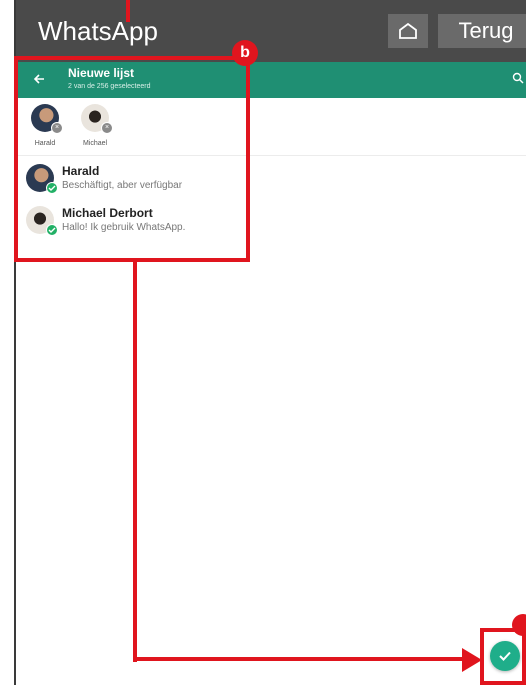  What do you see at coordinates (98, 31) in the screenshot?
I see `app-name: WhatsApp` at bounding box center [98, 31].